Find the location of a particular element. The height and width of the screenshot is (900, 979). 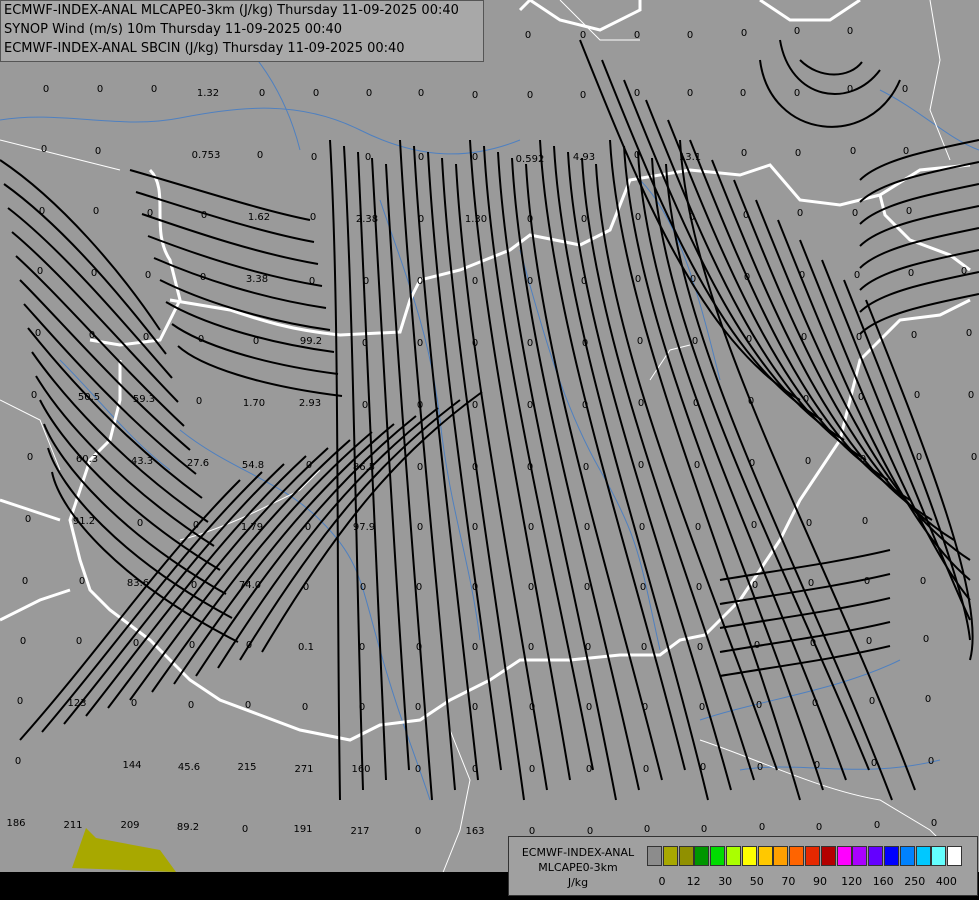

legend-tick-label: 12 is located at coordinates (693, 881).